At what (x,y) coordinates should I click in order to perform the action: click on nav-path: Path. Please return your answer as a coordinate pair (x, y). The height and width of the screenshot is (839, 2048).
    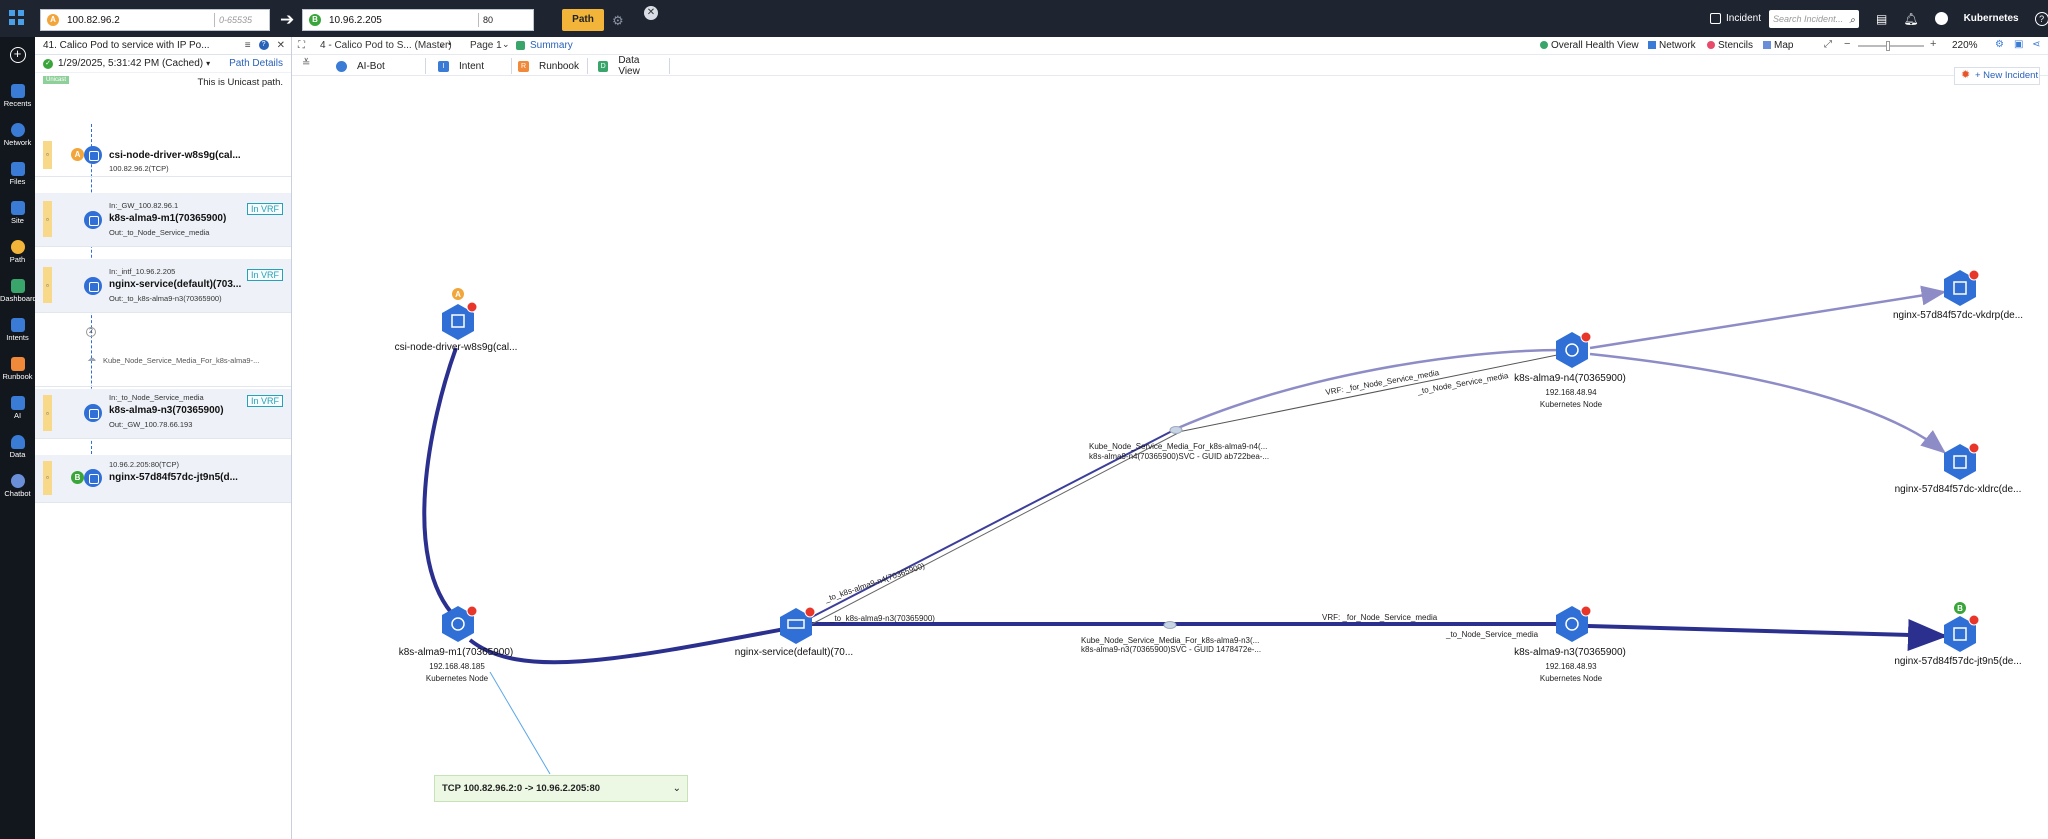
    Looking at the image, I should click on (17, 252).